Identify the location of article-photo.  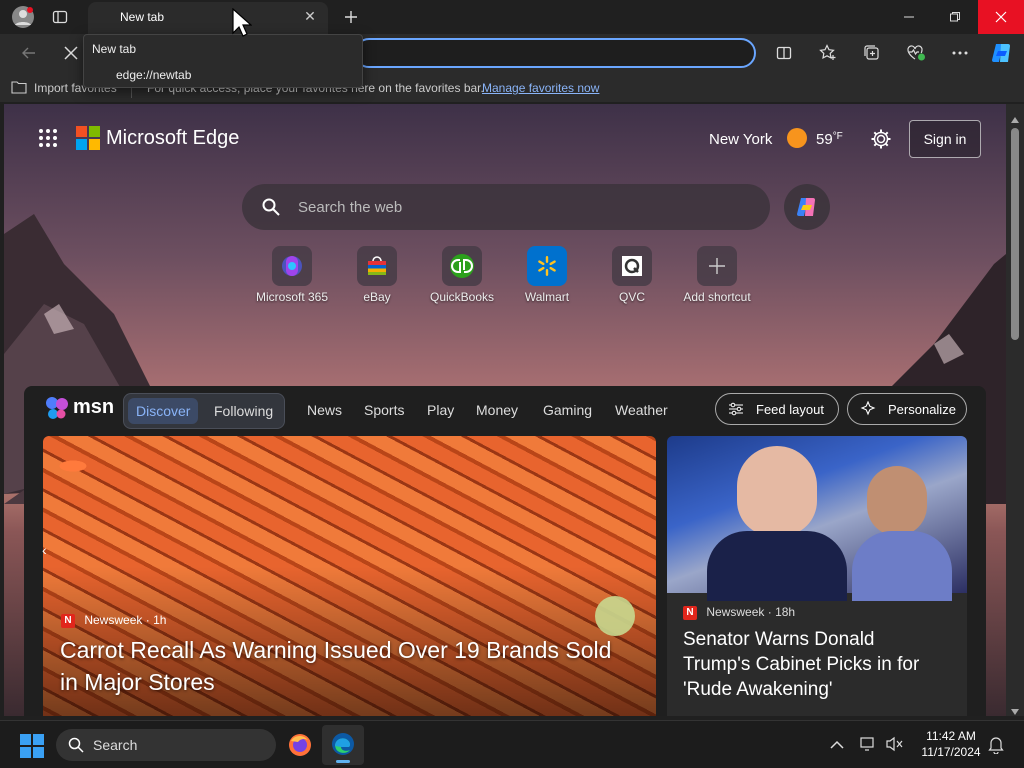
(817, 518).